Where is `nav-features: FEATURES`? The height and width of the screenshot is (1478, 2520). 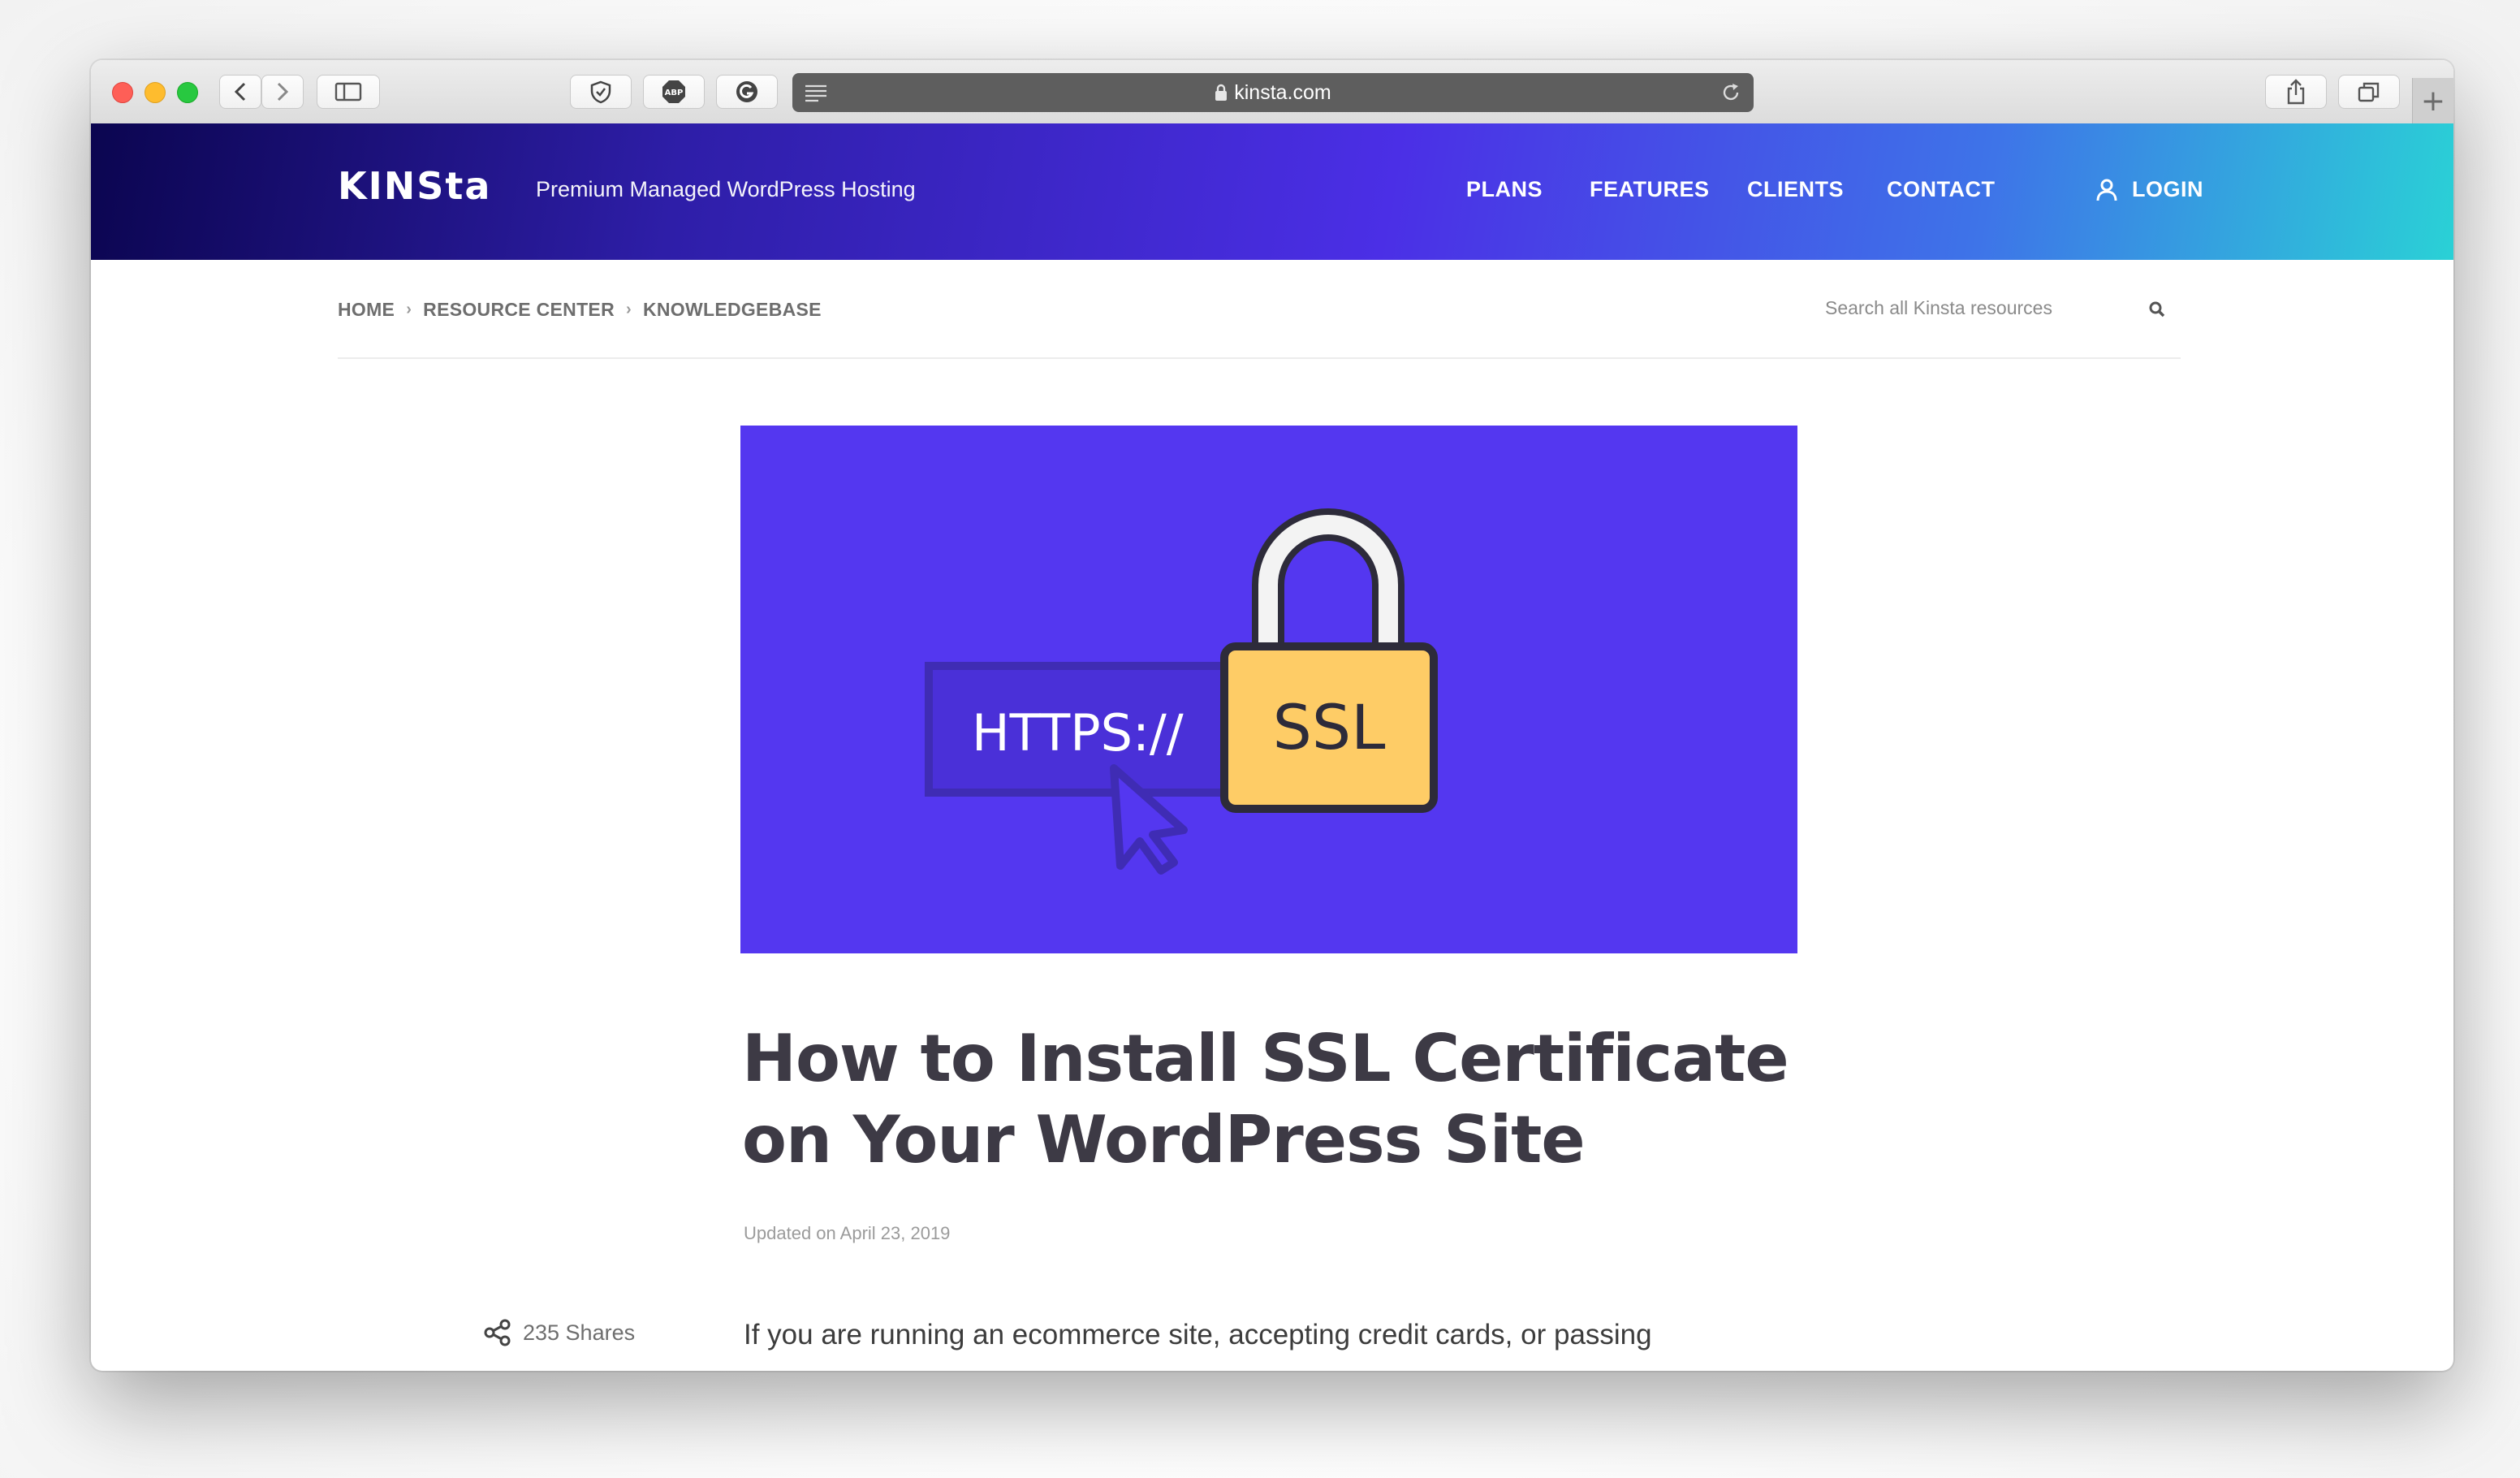 nav-features: FEATURES is located at coordinates (1650, 189).